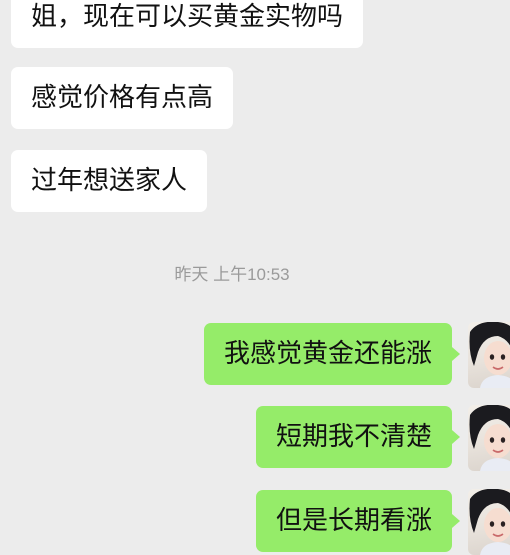 The height and width of the screenshot is (555, 510). I want to click on outgoing-message-bubble: 我感觉黄金还能涨, so click(332, 354).